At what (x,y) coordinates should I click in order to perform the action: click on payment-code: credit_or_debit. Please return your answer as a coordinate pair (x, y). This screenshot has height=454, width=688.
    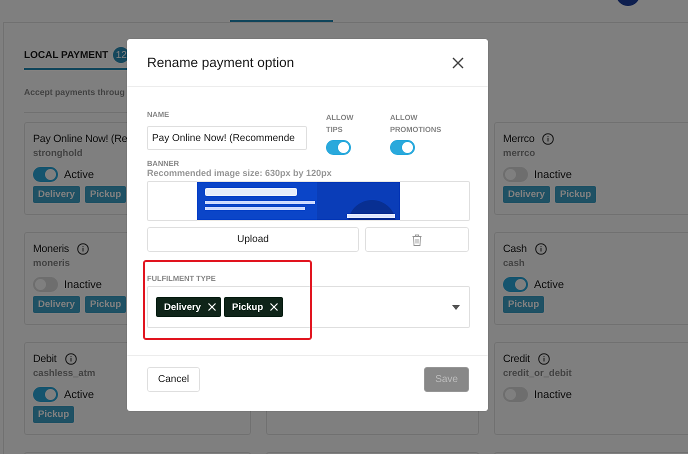
    Looking at the image, I should click on (537, 373).